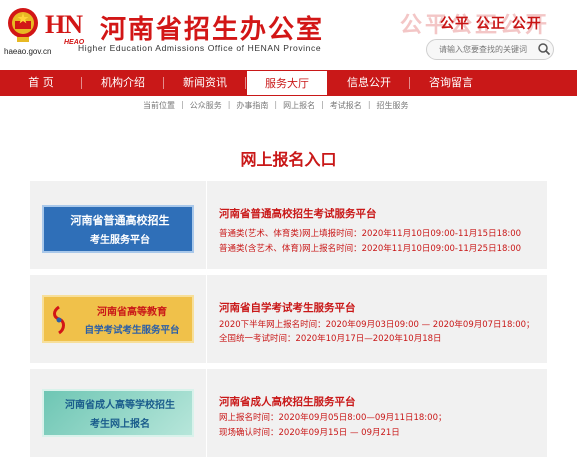 This screenshot has height=461, width=577. I want to click on banner-general-admission: 河南省普通高校招生 考生服务平台, so click(118, 229).